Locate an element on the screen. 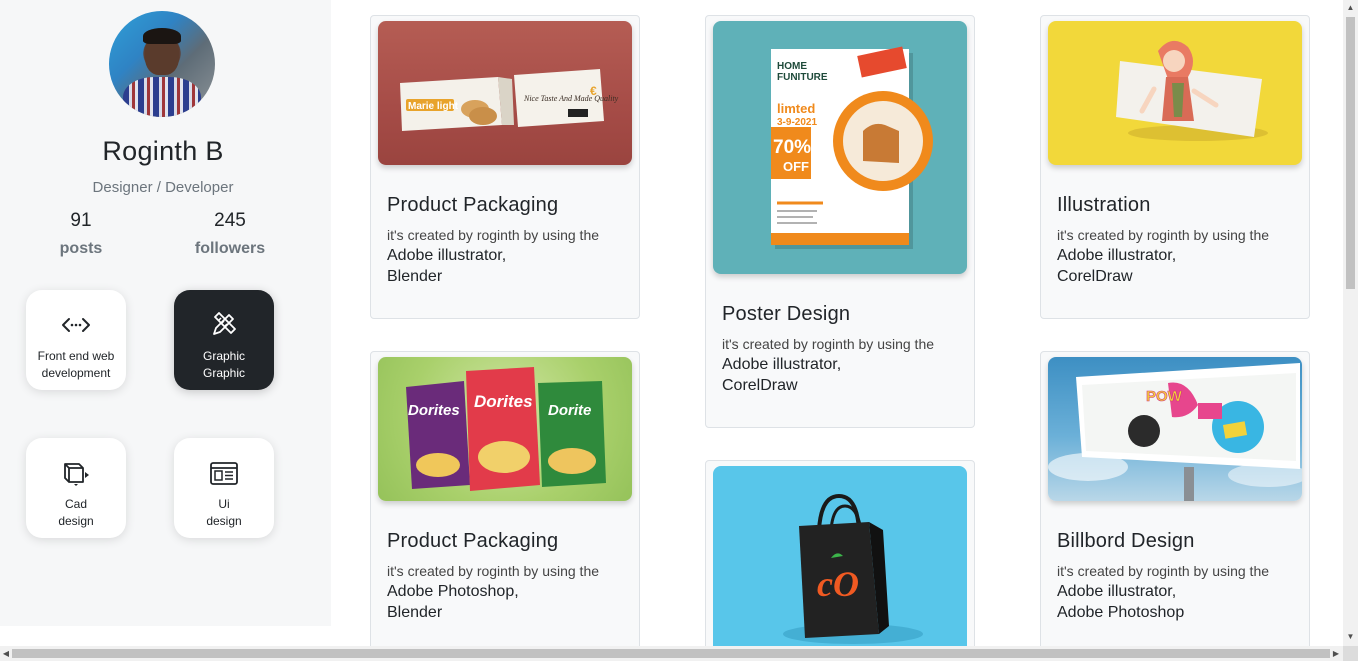  profile-role: Designer / Developer is located at coordinates (163, 187).